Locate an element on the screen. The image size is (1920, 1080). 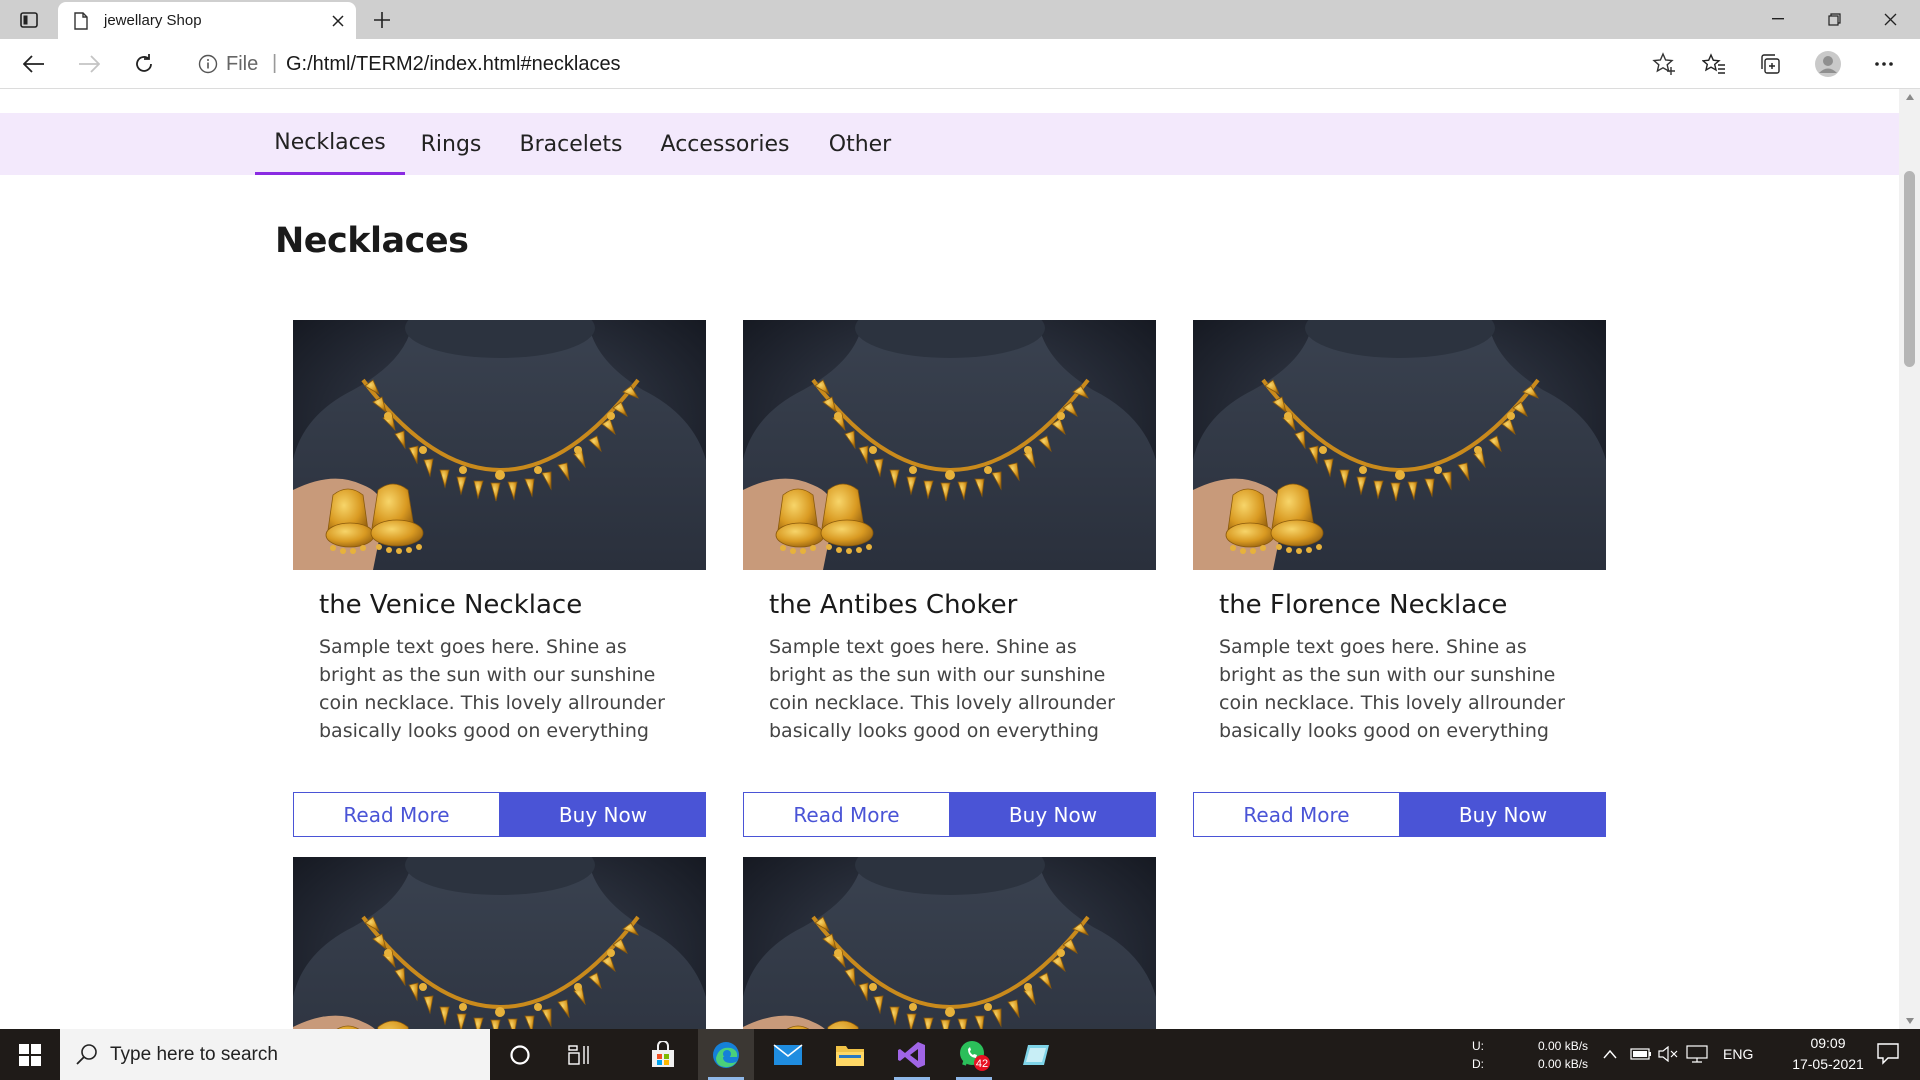
tab-actions-icon is located at coordinates (29, 20).